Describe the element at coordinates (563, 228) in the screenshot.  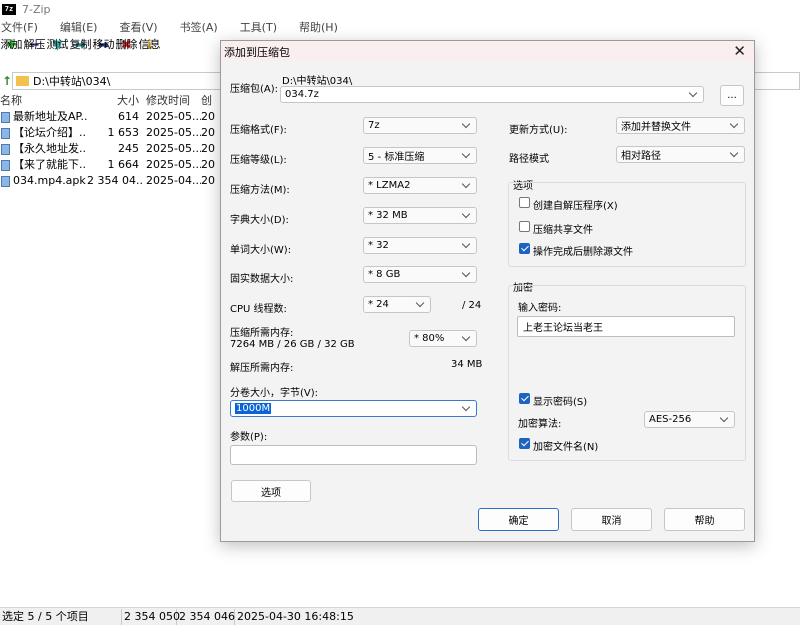
I see `shared-files-label: 压缩共享文件` at that location.